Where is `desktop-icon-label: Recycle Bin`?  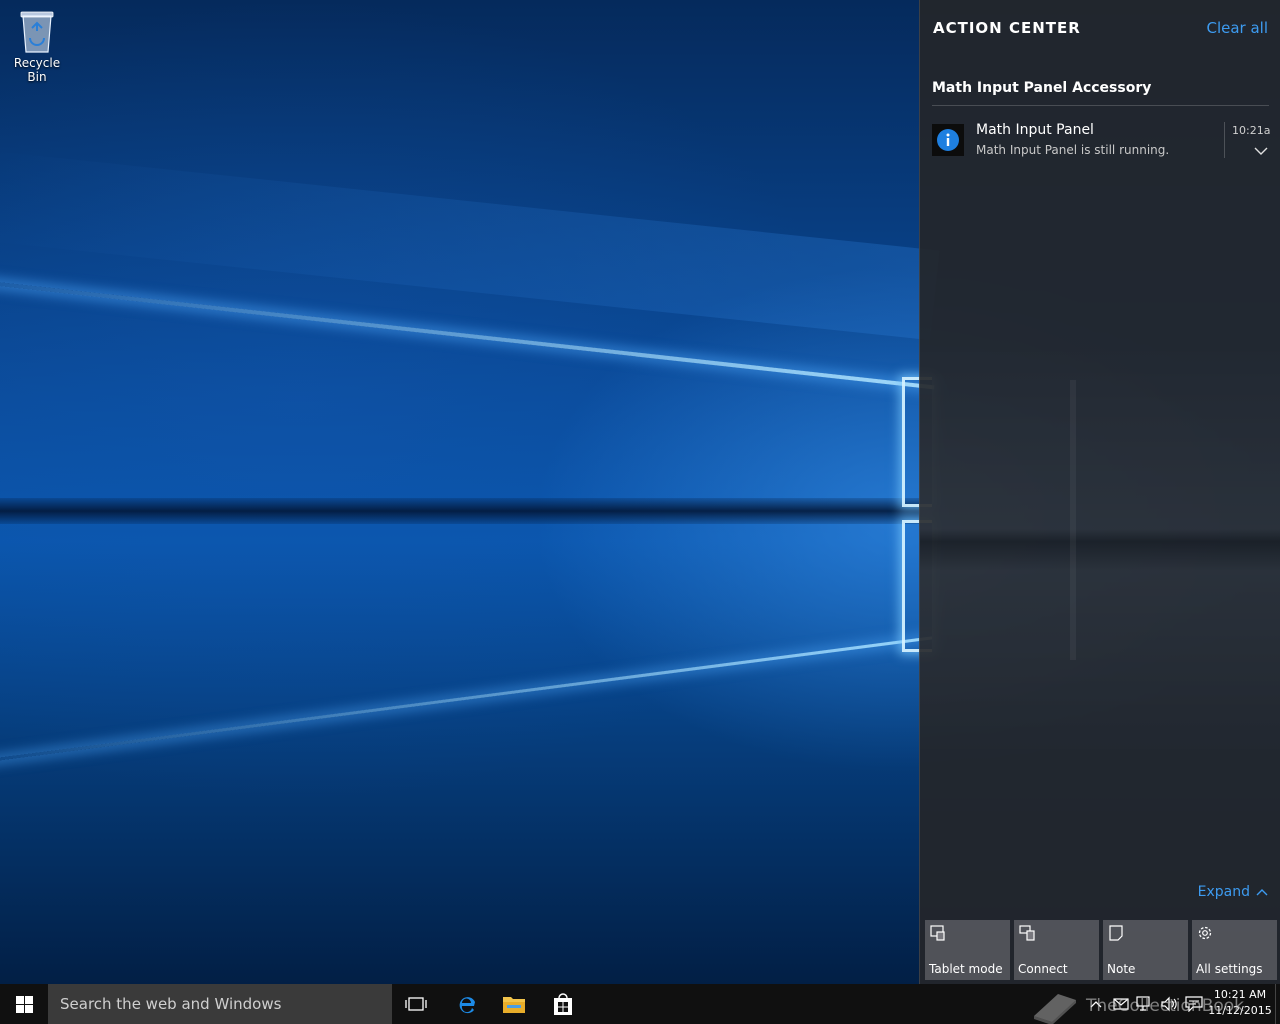
desktop-icon-label: Recycle Bin is located at coordinates (37, 70).